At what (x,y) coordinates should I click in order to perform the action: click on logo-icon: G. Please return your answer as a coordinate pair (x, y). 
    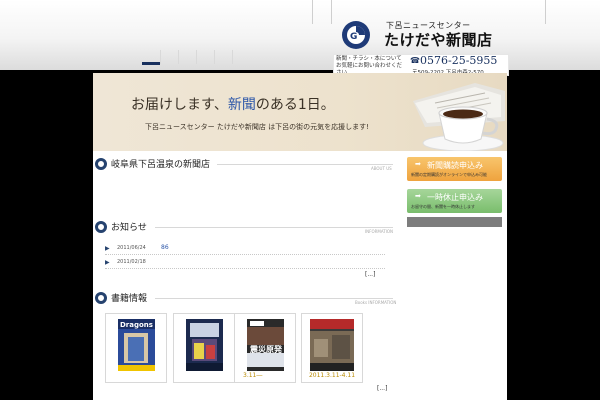
    Looking at the image, I should click on (356, 35).